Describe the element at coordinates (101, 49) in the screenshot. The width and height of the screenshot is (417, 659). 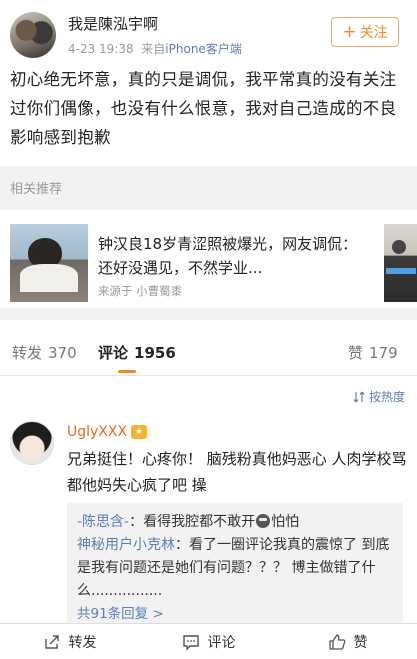
I see `post-date: 4-23 19:38` at that location.